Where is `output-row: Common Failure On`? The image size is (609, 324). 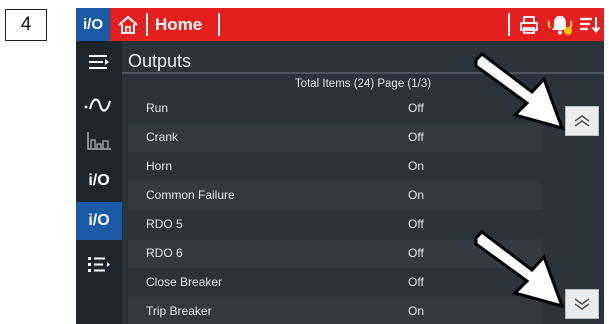
output-row: Common Failure On is located at coordinates (335, 195).